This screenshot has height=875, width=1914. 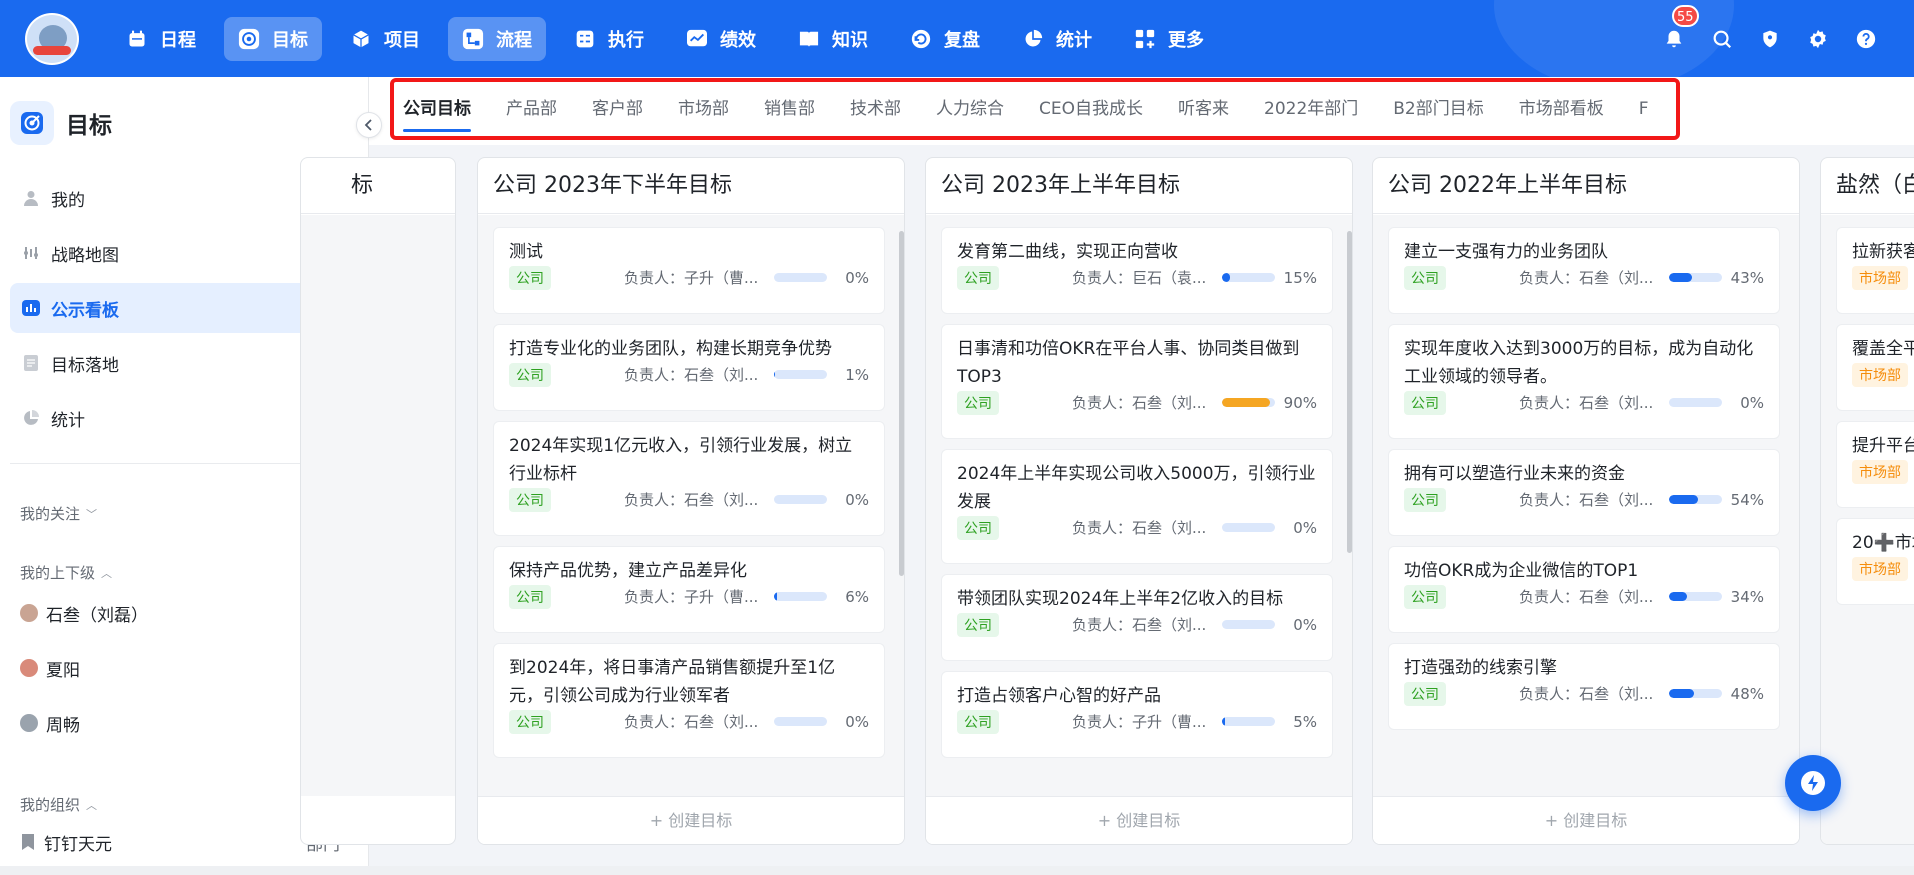 What do you see at coordinates (1722, 39) in the screenshot?
I see `search-icon` at bounding box center [1722, 39].